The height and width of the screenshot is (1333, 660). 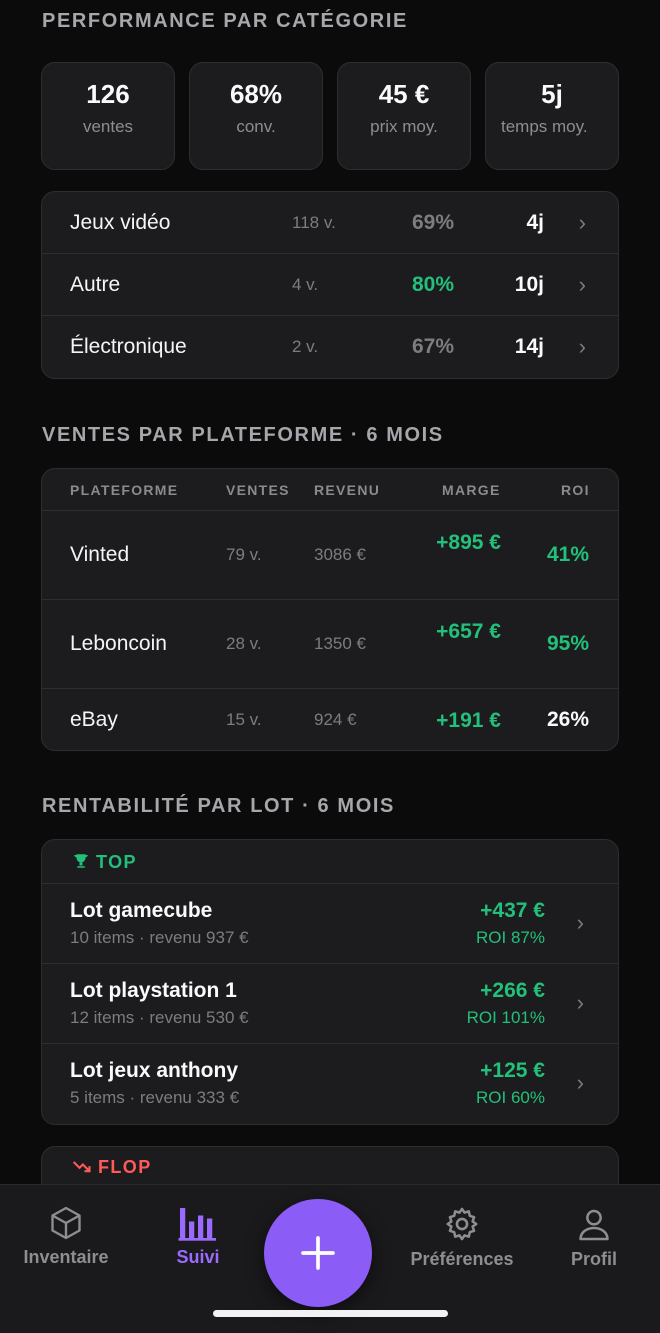 I want to click on platform-margin: +657 €, so click(x=468, y=631).